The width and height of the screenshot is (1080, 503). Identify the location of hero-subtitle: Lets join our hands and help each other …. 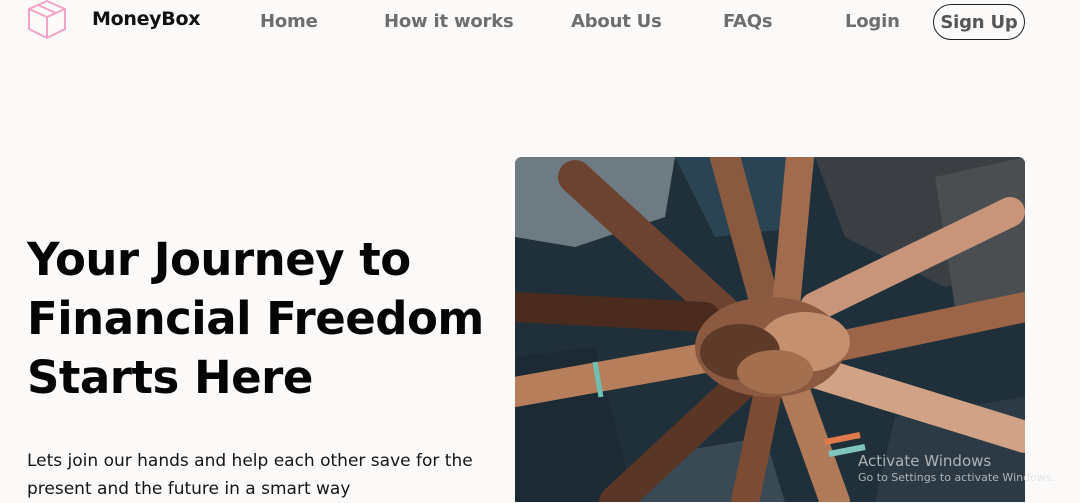
(272, 475).